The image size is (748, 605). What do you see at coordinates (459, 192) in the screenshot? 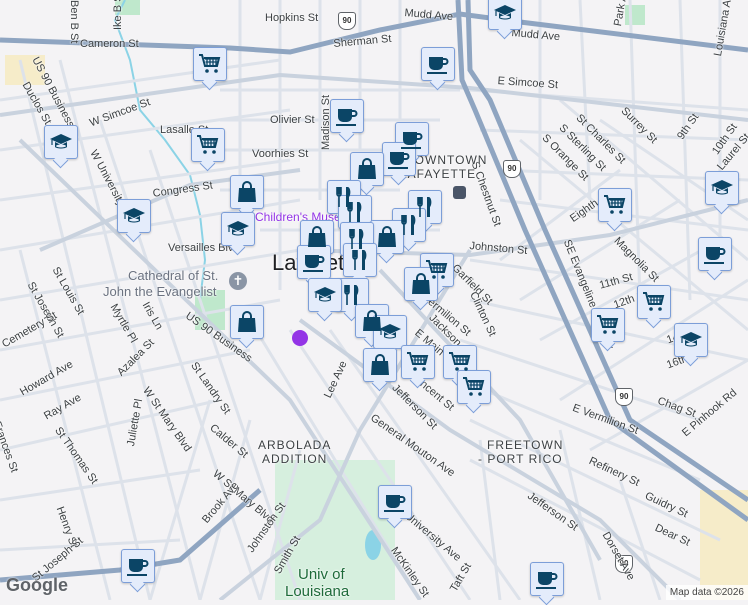
I see `transit-station-icon` at bounding box center [459, 192].